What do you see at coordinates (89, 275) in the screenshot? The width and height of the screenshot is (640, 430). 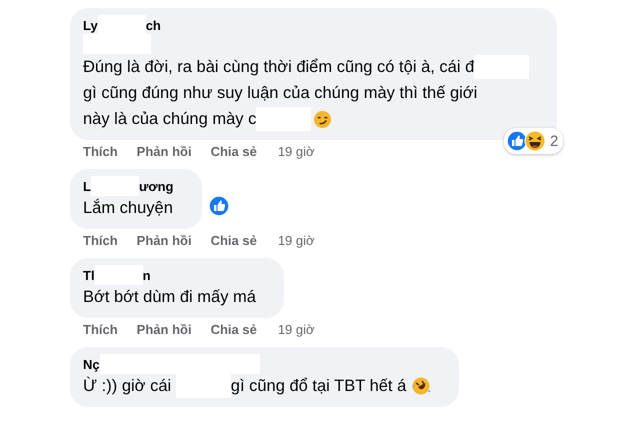 I see `author-name: Tl` at bounding box center [89, 275].